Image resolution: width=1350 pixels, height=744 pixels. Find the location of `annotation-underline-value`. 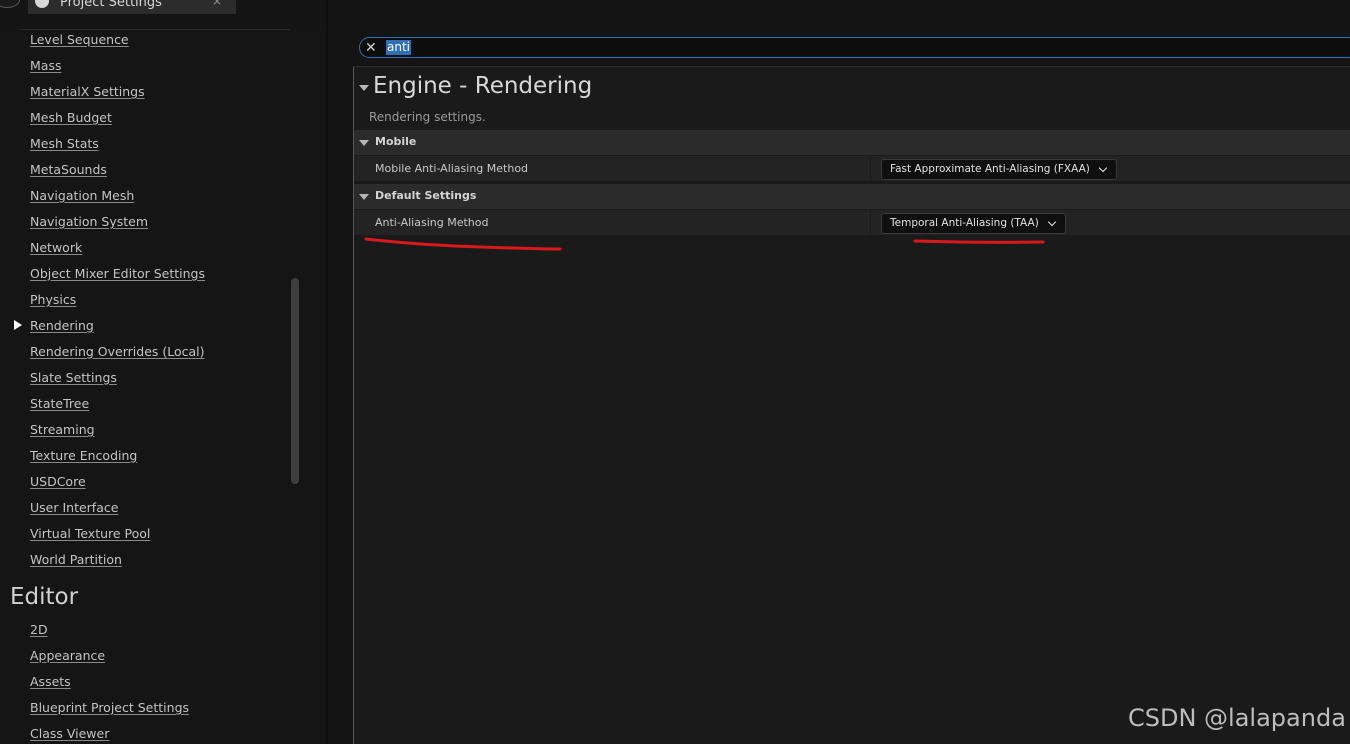

annotation-underline-value is located at coordinates (979, 241).